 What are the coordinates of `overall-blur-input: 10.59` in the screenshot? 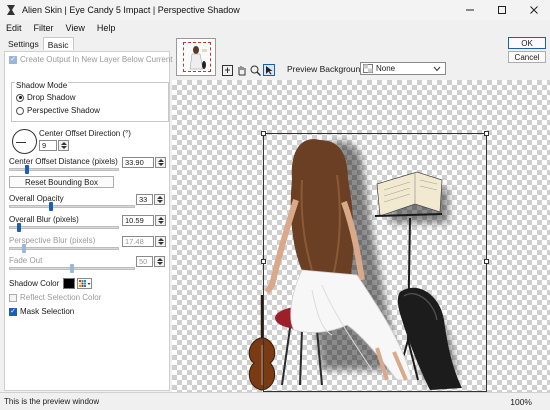 It's located at (138, 220).